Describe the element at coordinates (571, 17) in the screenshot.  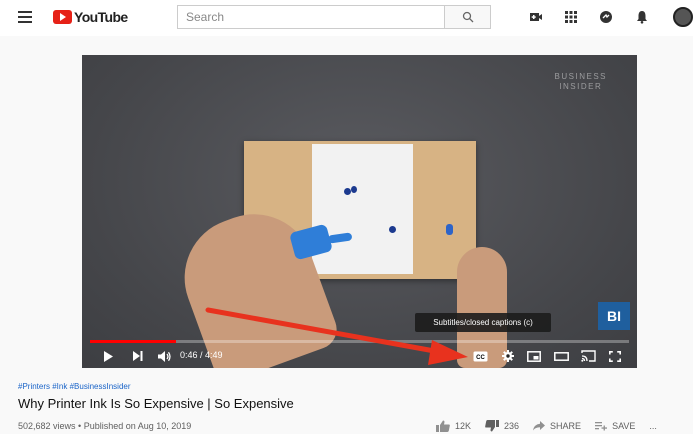
I see `apps-grid-icon` at that location.